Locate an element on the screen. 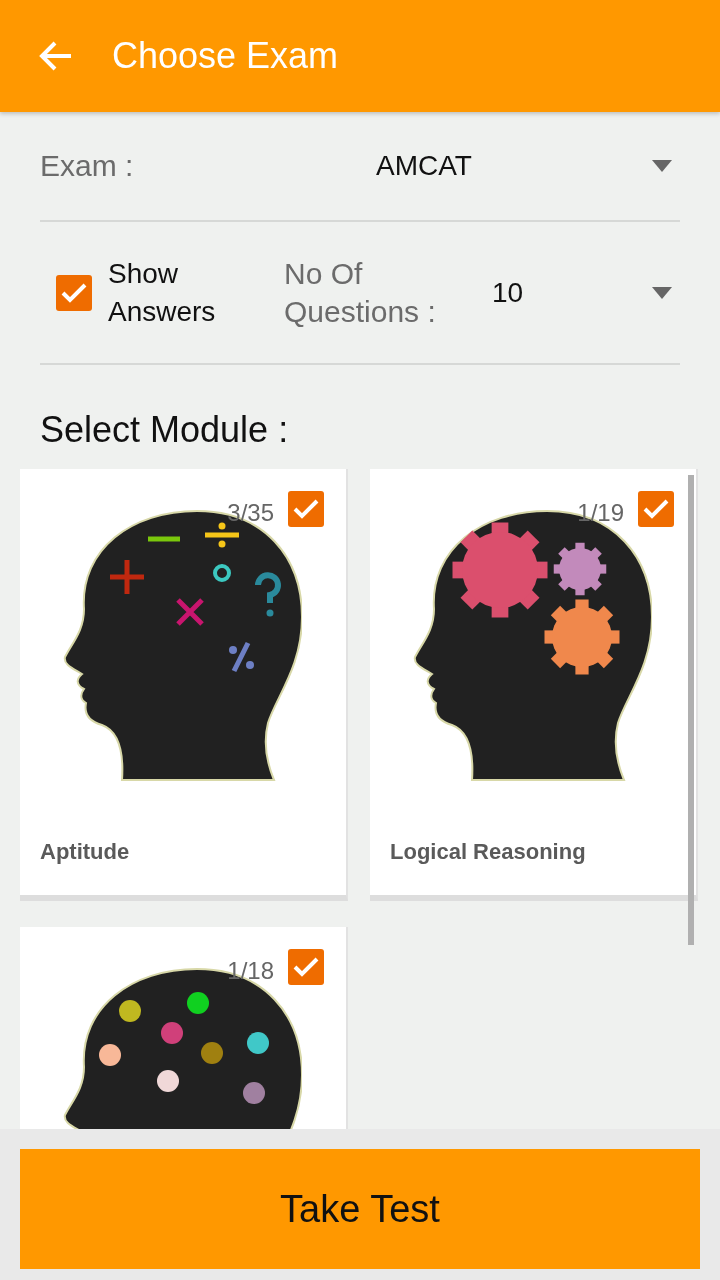 The width and height of the screenshot is (720, 1280). exam-dropdown: AMCAT is located at coordinates (510, 166).